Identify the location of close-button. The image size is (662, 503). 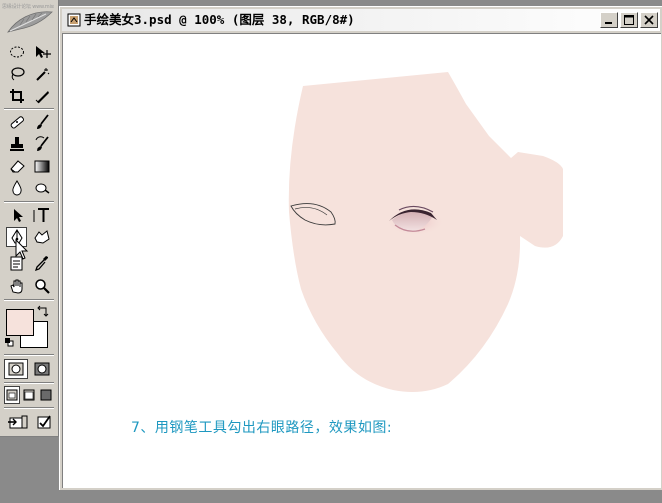
(649, 20).